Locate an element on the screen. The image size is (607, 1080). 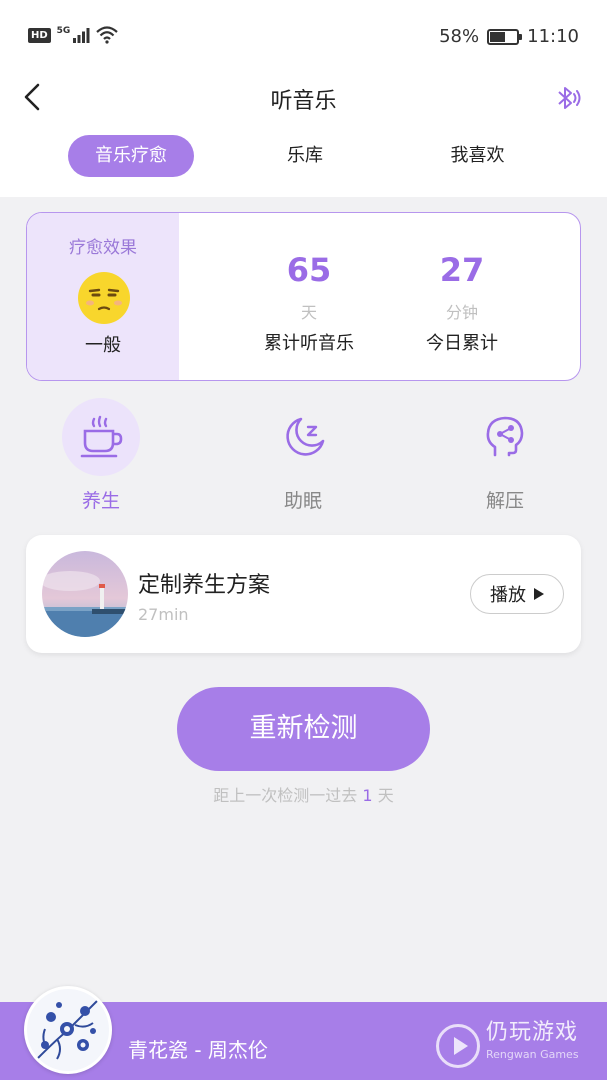
play-icon is located at coordinates (539, 594).